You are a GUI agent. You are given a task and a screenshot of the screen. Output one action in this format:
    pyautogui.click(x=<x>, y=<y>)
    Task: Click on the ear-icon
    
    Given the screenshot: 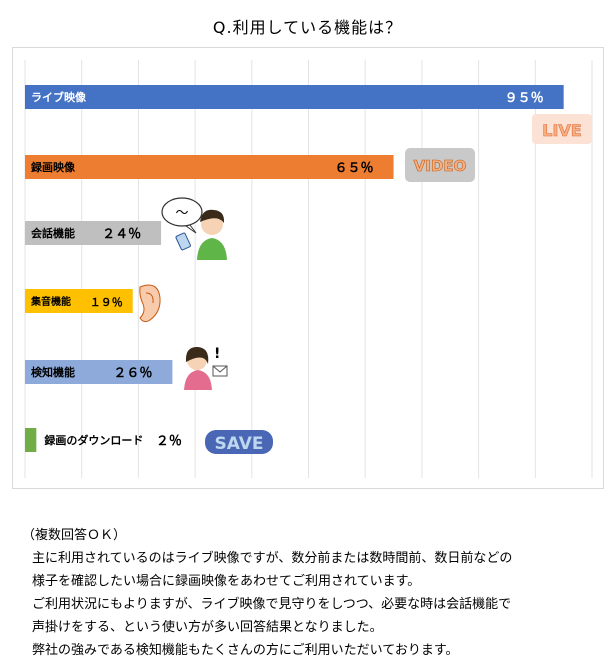 What is the action you would take?
    pyautogui.click(x=150, y=303)
    